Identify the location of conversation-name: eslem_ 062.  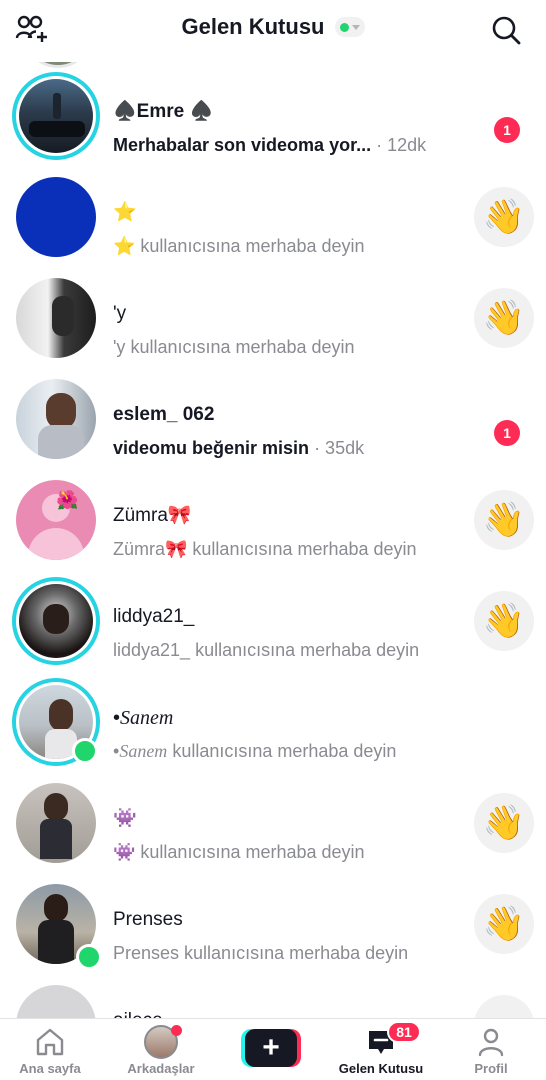
(164, 414).